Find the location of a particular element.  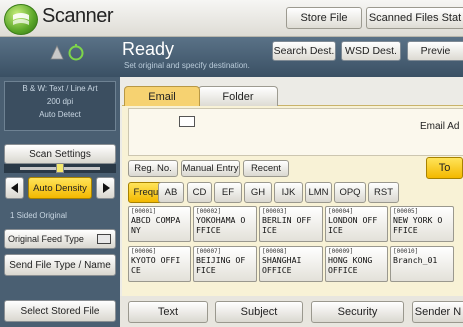

density-slider is located at coordinates (60, 168).